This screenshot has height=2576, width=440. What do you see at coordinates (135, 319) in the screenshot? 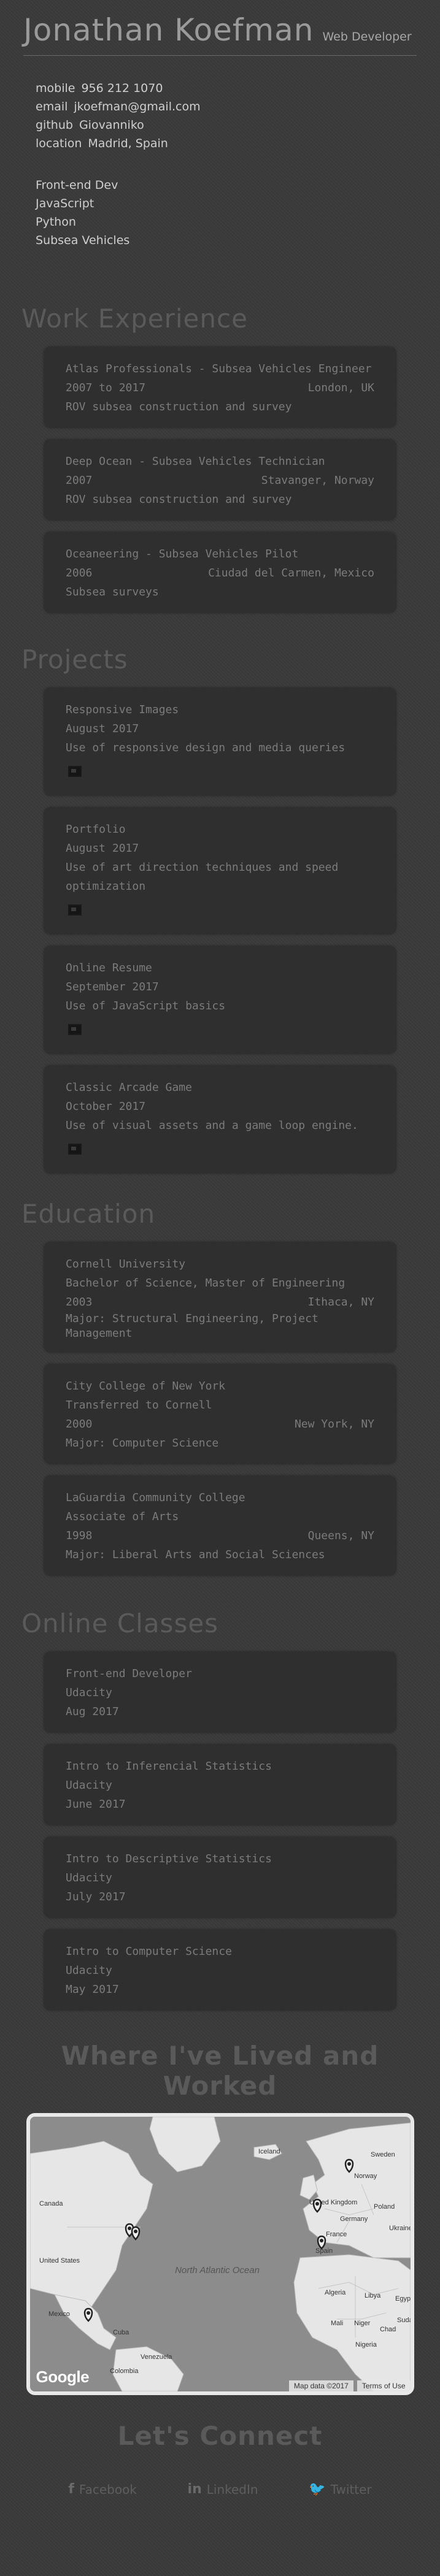
I see `section-title-work: Work Experience` at bounding box center [135, 319].